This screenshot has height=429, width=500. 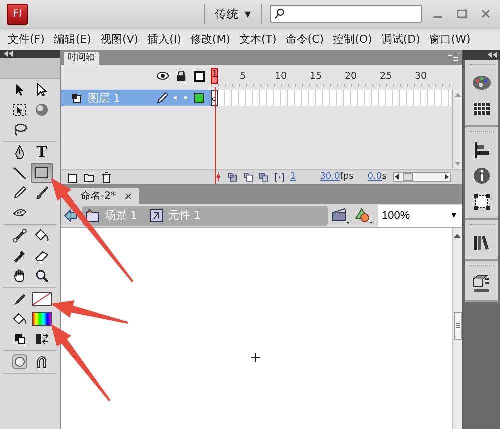 What do you see at coordinates (162, 98) in the screenshot?
I see `pencil-icon` at bounding box center [162, 98].